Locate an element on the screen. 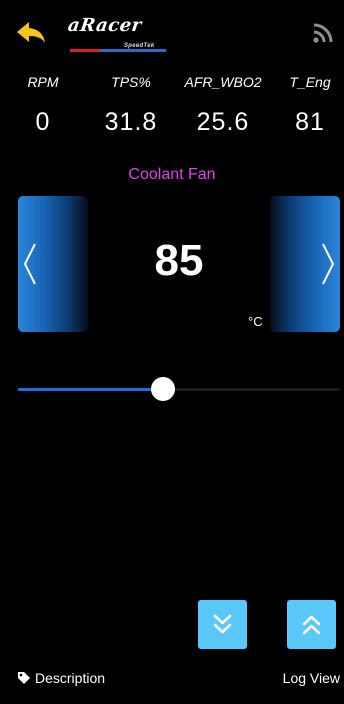 The height and width of the screenshot is (704, 344). rss-icon is located at coordinates (323, 33).